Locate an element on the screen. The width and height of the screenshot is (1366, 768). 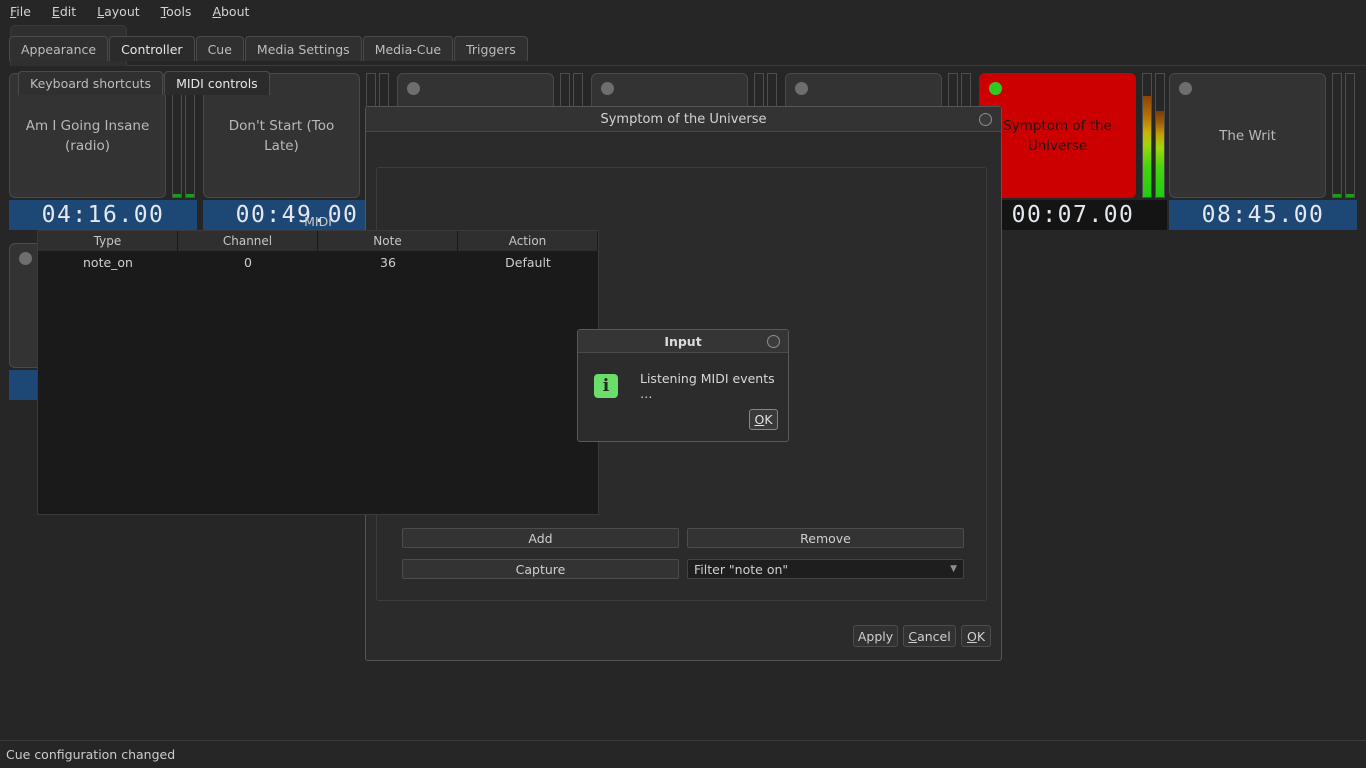
cue-button: The Writ is located at coordinates (1247, 135).